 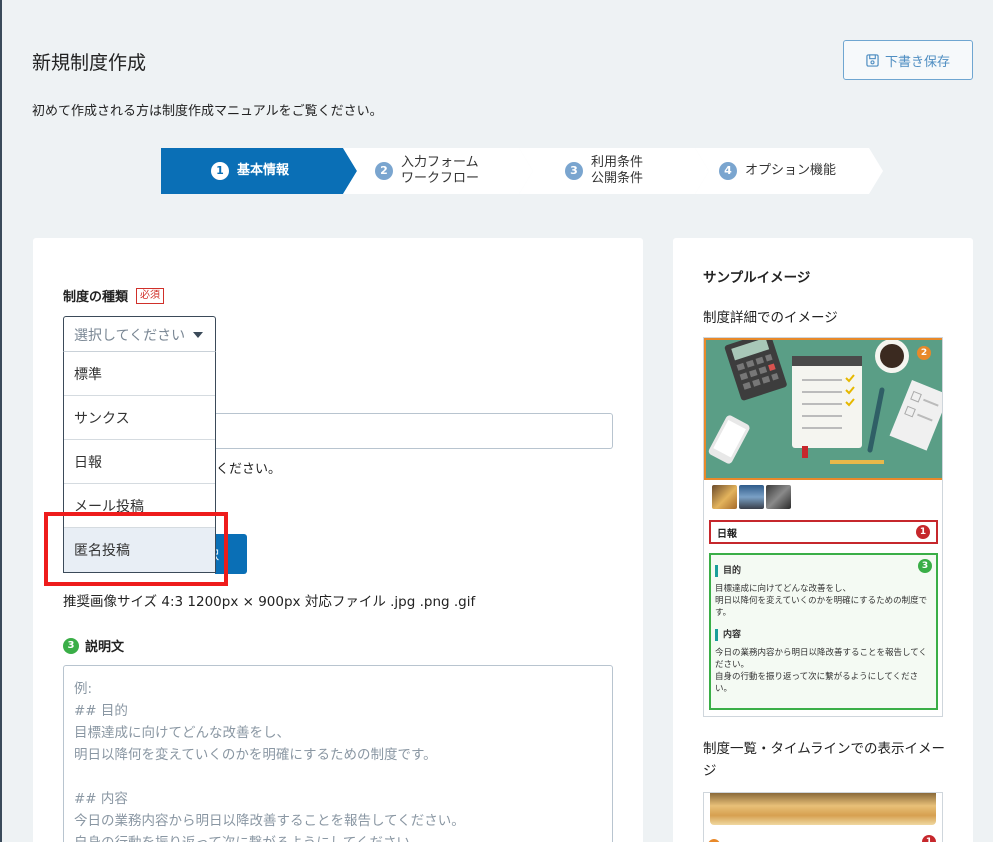 What do you see at coordinates (440, 178) in the screenshot?
I see `step-2-line2: ワークフロー` at bounding box center [440, 178].